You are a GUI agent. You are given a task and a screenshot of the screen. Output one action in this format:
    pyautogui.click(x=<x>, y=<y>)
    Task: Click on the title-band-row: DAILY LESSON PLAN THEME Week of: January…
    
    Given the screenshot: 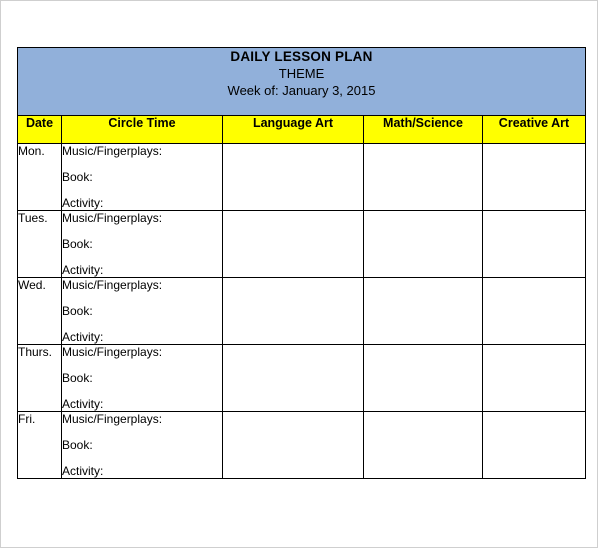 What is the action you would take?
    pyautogui.click(x=301, y=81)
    